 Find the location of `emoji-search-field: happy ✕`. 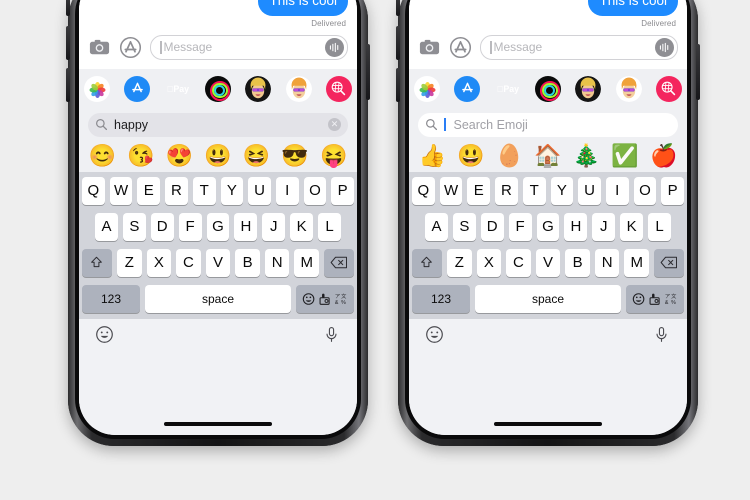

emoji-search-field: happy ✕ is located at coordinates (218, 124).